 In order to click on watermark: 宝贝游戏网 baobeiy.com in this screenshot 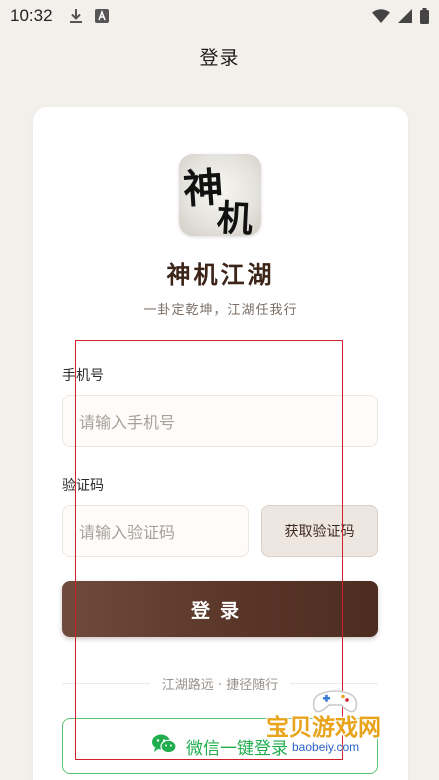, I will do `click(347, 730)`.